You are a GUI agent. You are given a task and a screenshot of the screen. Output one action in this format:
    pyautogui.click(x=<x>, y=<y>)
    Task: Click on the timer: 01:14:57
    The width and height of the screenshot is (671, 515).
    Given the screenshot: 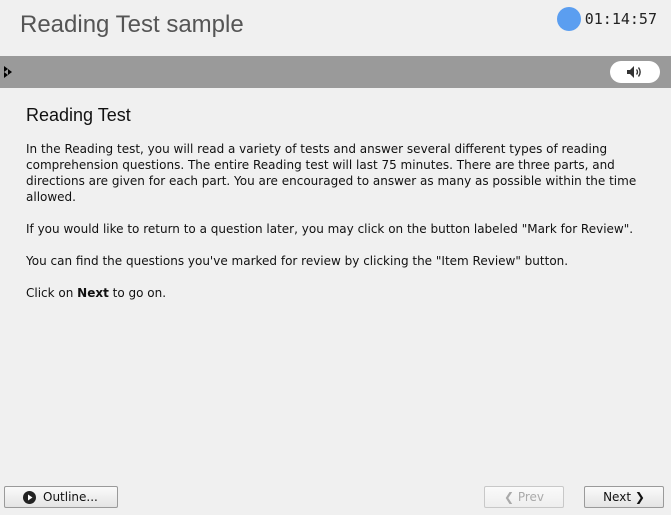 What is the action you would take?
    pyautogui.click(x=606, y=19)
    